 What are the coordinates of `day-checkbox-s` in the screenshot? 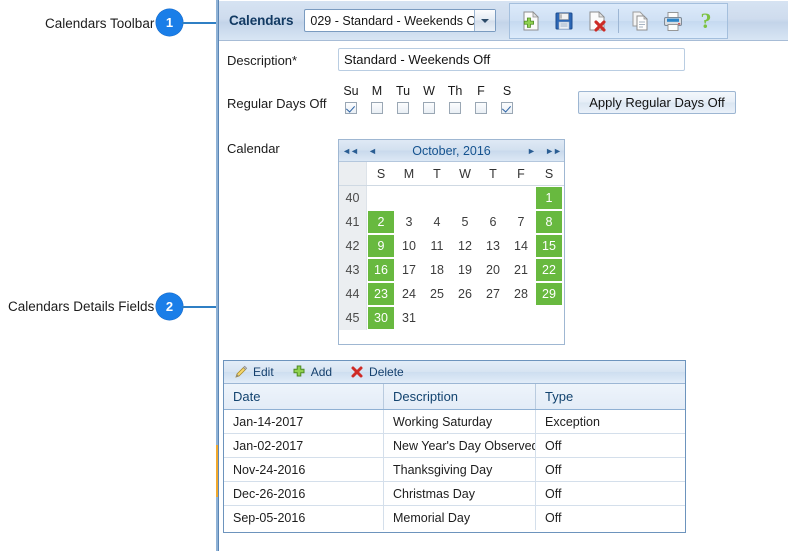 It's located at (507, 108).